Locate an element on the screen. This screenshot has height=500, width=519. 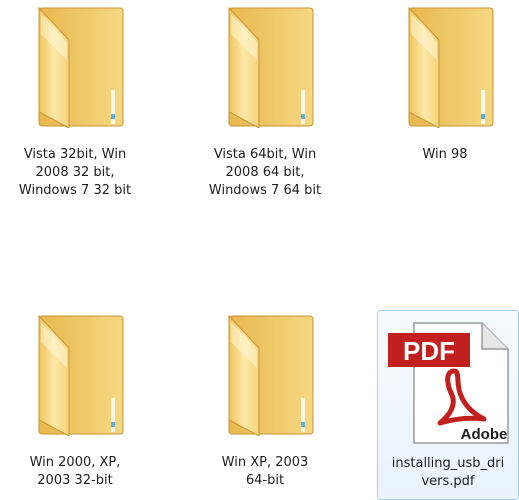
pdf-badge-text: PDF is located at coordinates (429, 351).